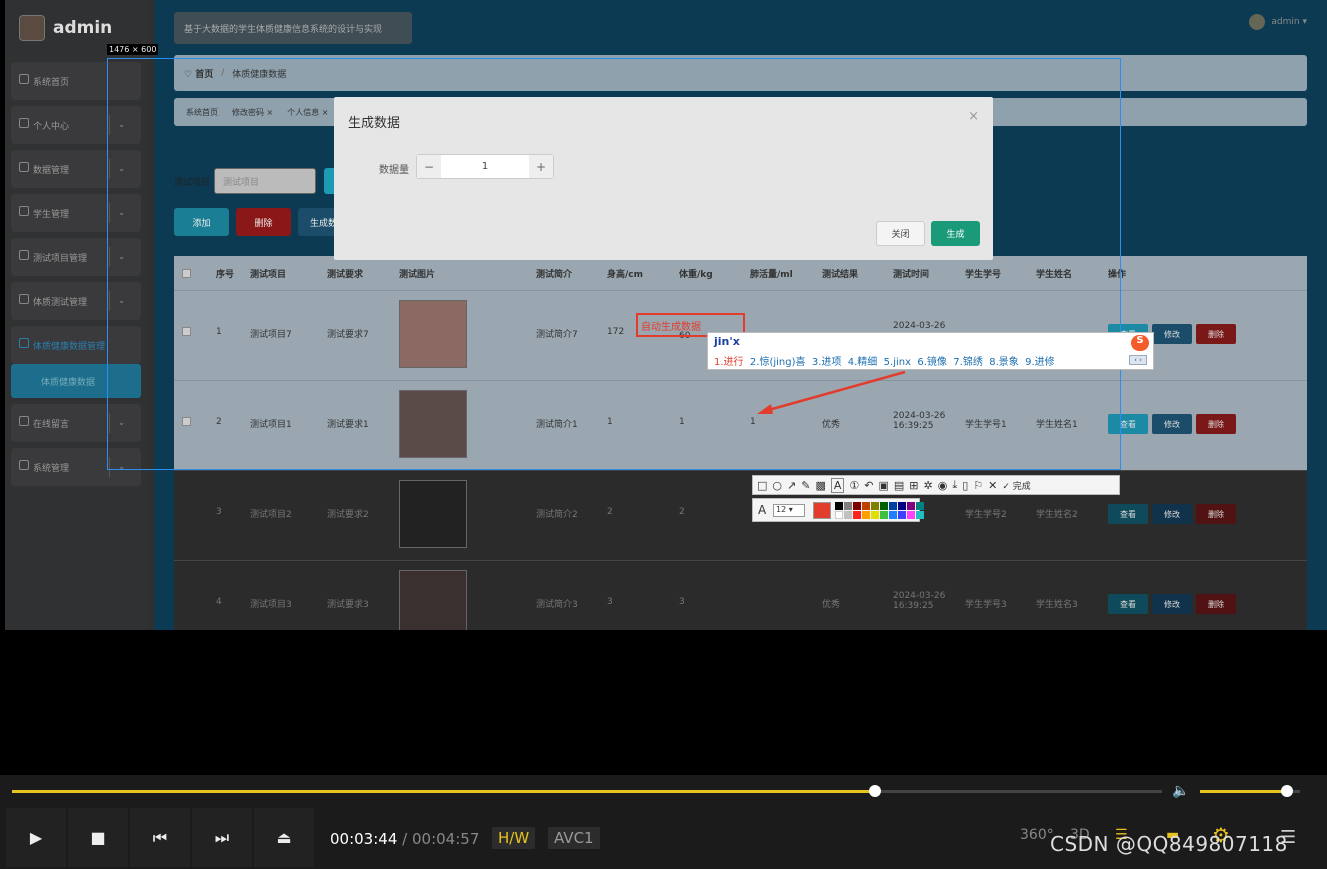 The height and width of the screenshot is (869, 1327). Describe the element at coordinates (820, 485) in the screenshot. I see `mosaic-icon: ▩` at that location.